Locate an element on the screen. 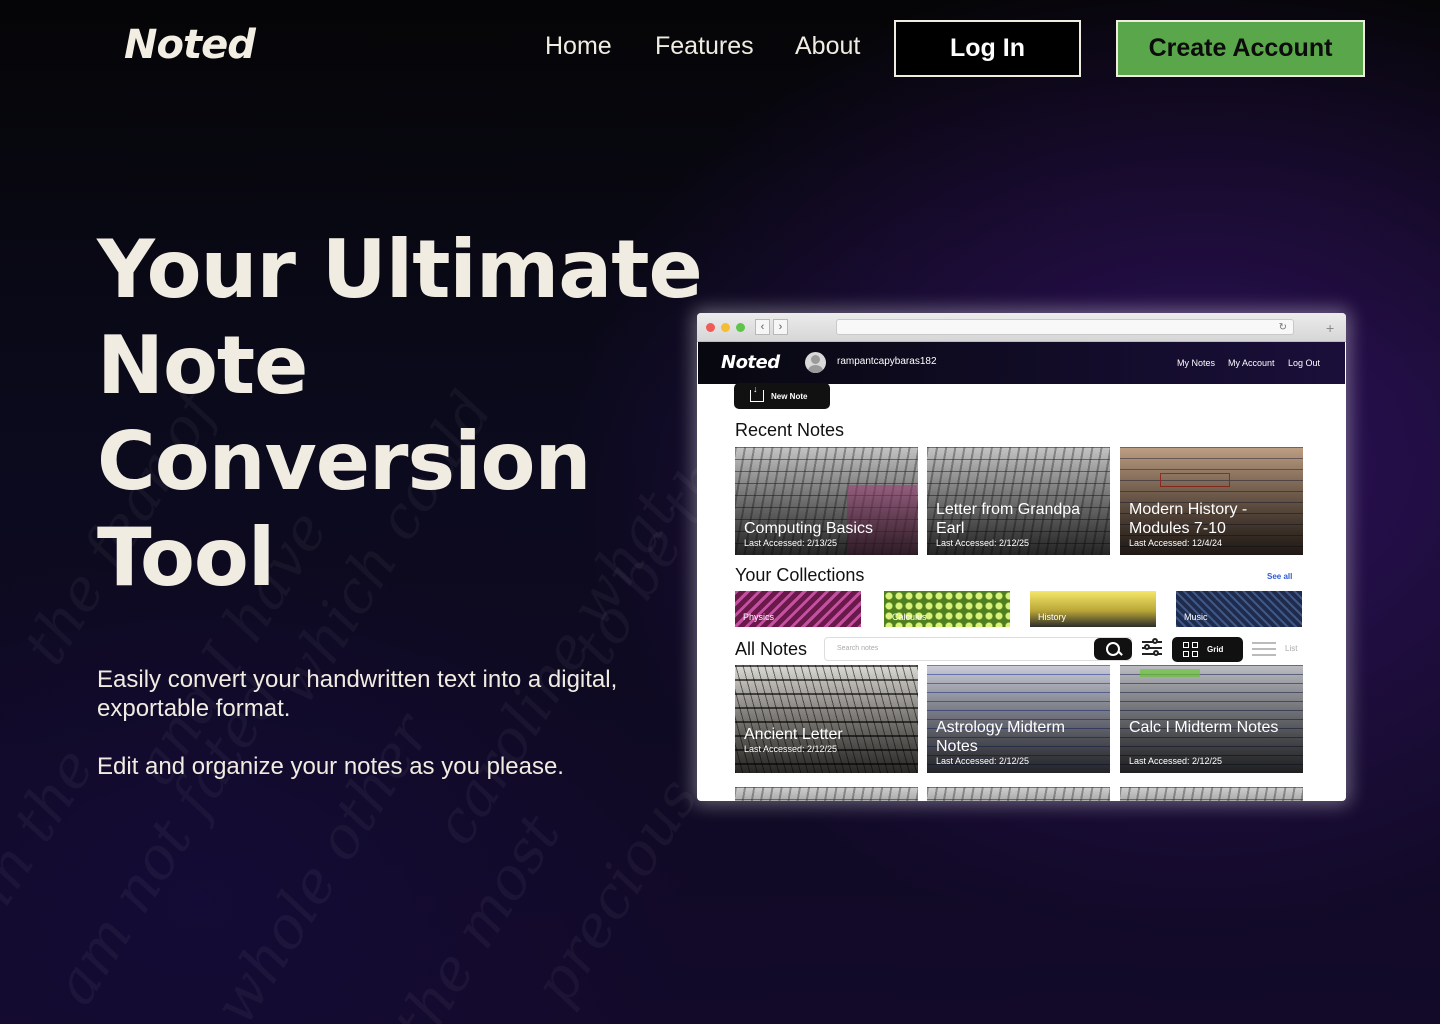  nav-about-link: About is located at coordinates (827, 46).